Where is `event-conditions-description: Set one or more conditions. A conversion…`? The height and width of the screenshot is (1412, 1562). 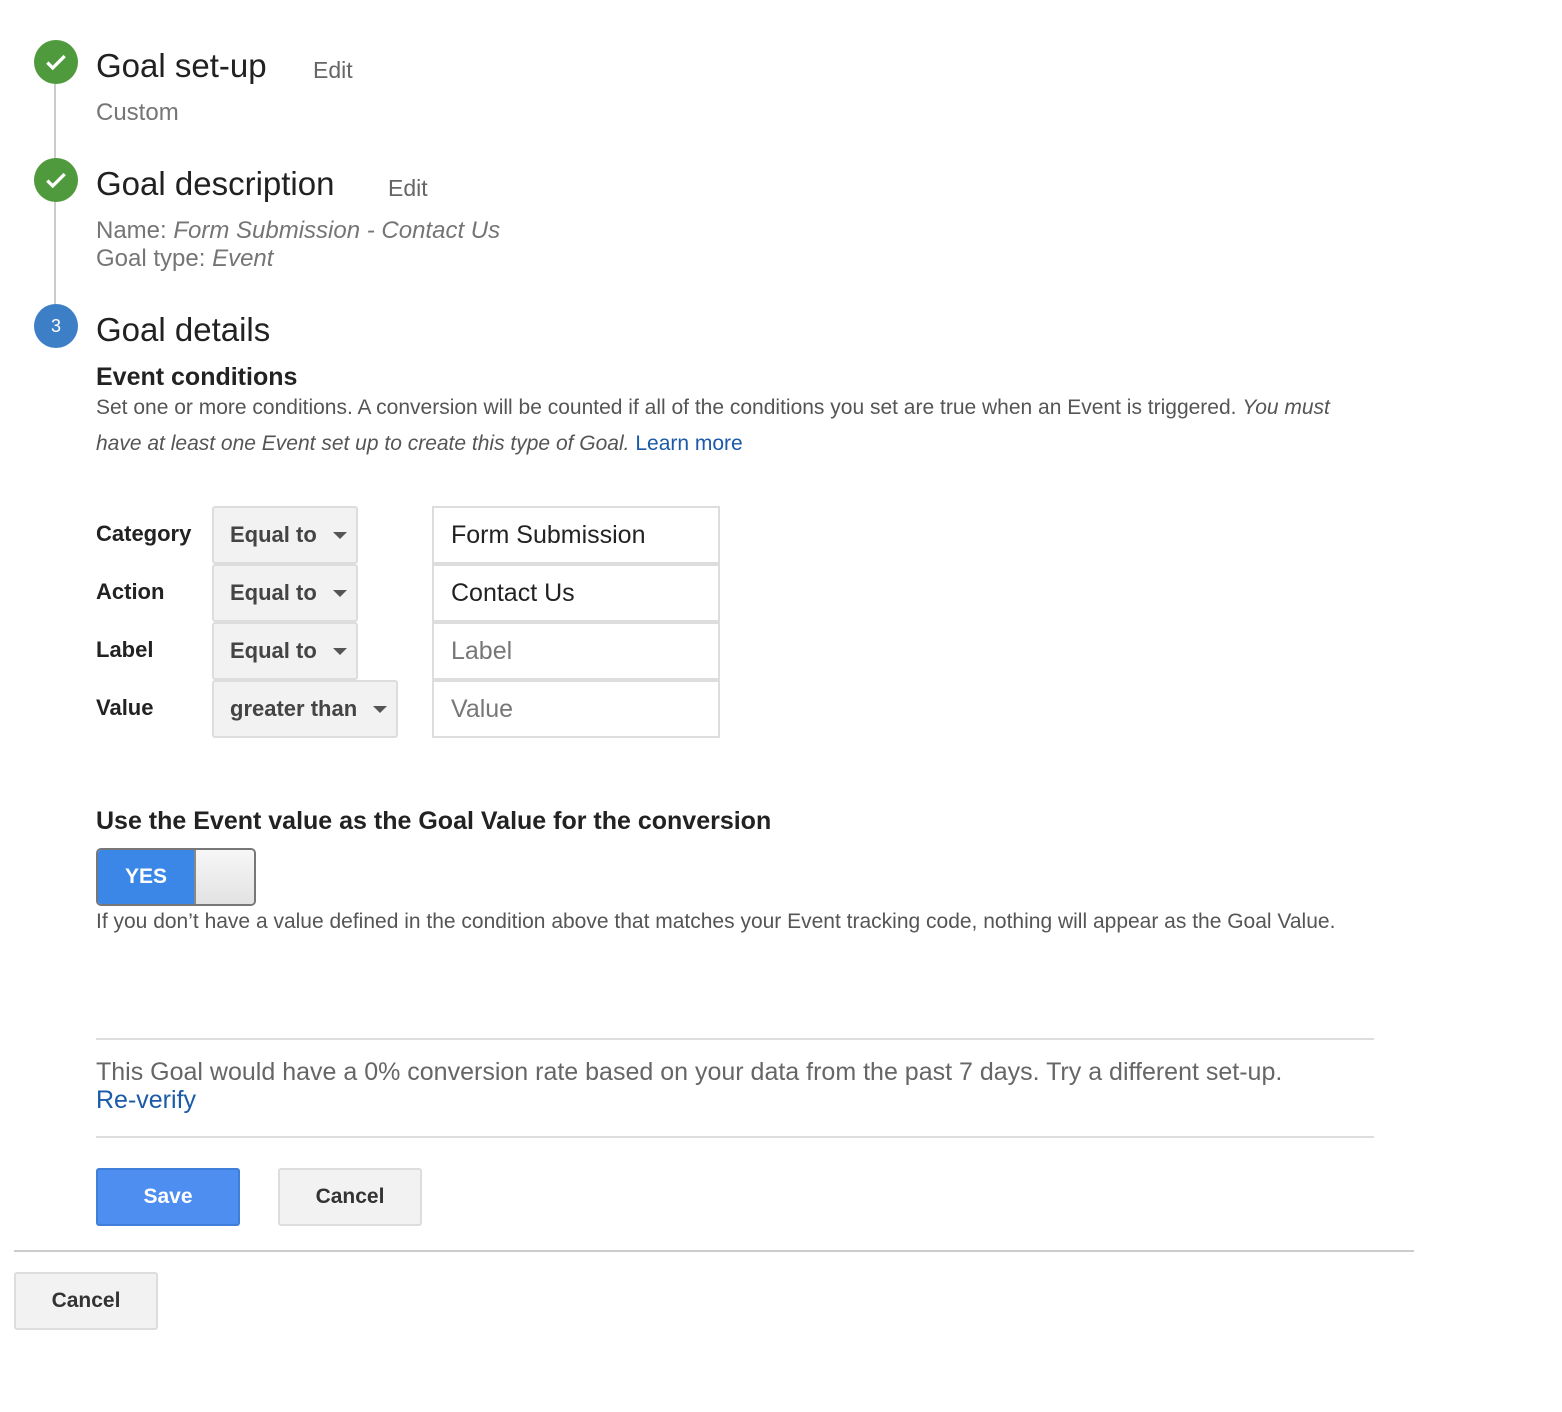 event-conditions-description: Set one or more conditions. A conversion… is located at coordinates (731, 426).